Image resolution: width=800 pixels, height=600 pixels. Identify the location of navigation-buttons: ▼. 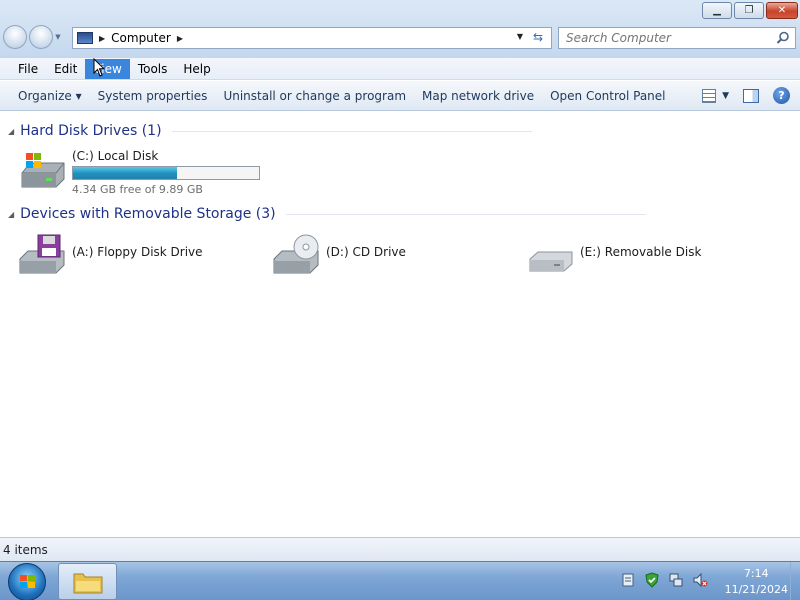
(33, 37).